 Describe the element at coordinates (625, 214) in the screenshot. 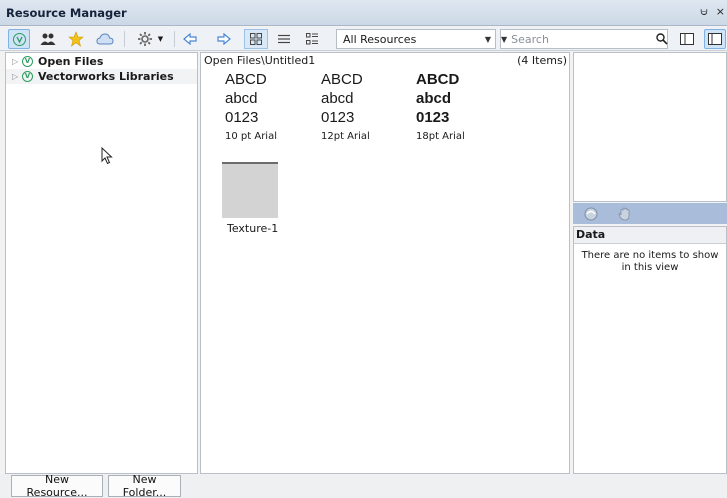

I see `pan-hand-icon` at that location.